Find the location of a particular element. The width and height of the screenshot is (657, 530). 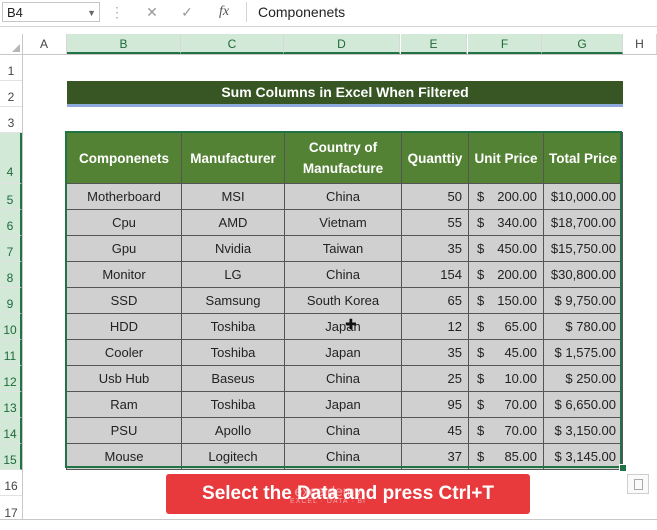

cell-total-price: $10,000.00 is located at coordinates (583, 196).